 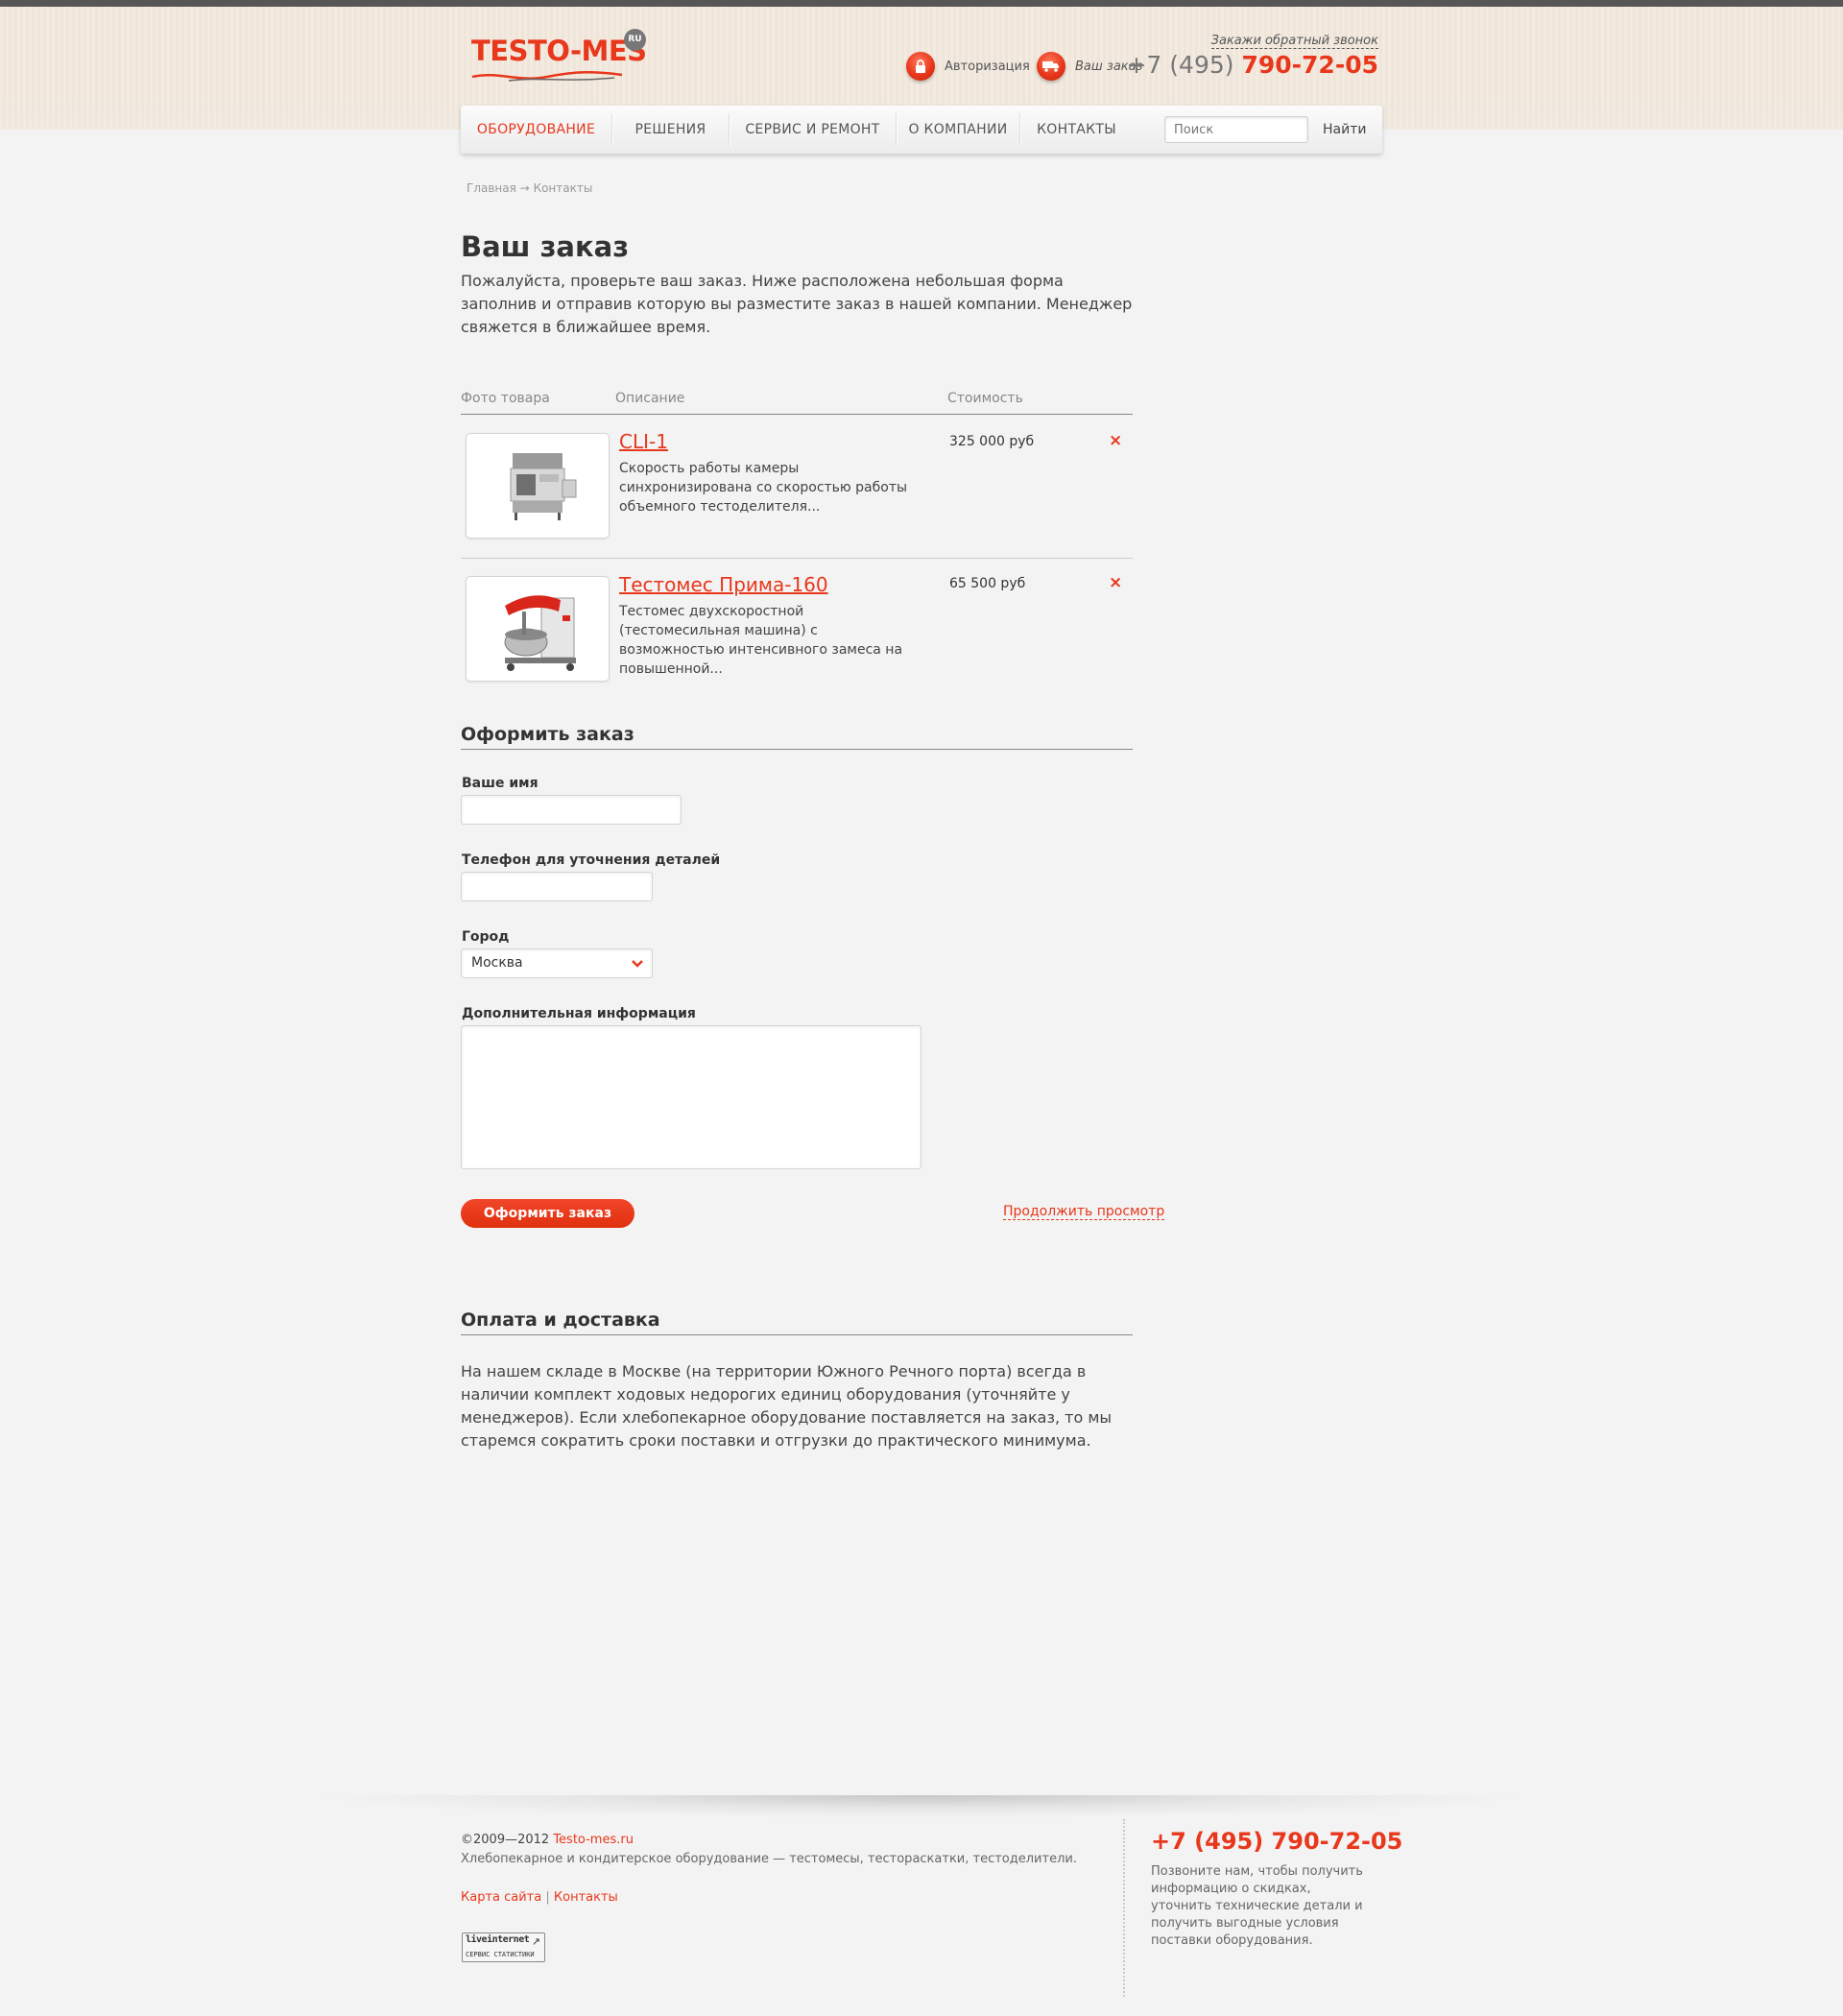 What do you see at coordinates (486, 937) in the screenshot?
I see `city-label: Город` at bounding box center [486, 937].